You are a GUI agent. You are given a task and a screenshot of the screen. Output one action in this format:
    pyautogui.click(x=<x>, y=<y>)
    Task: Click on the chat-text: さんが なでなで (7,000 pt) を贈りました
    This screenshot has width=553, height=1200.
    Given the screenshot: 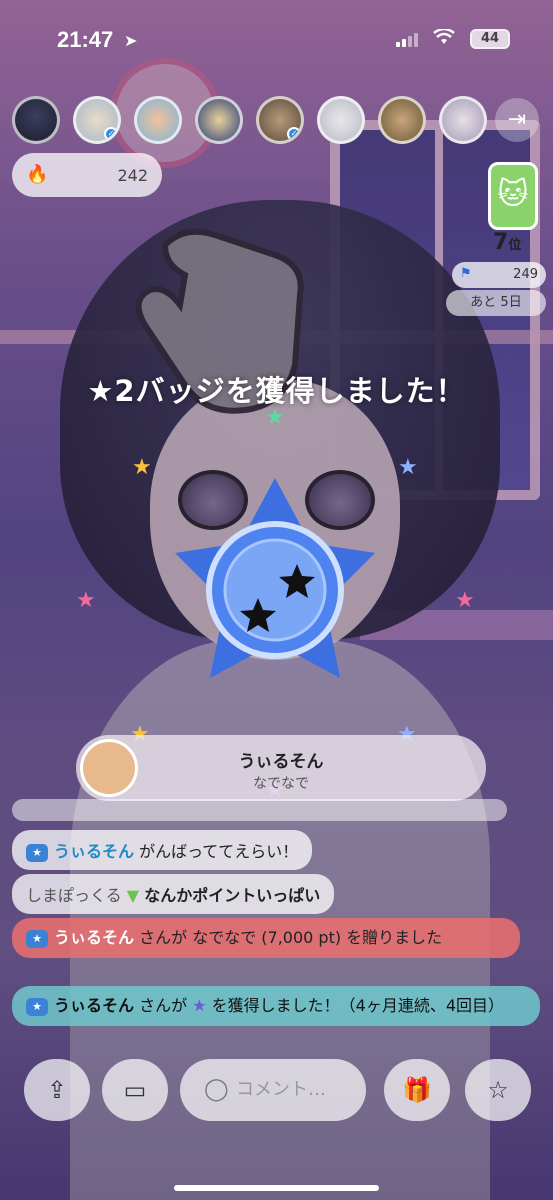 What is the action you would take?
    pyautogui.click(x=291, y=937)
    